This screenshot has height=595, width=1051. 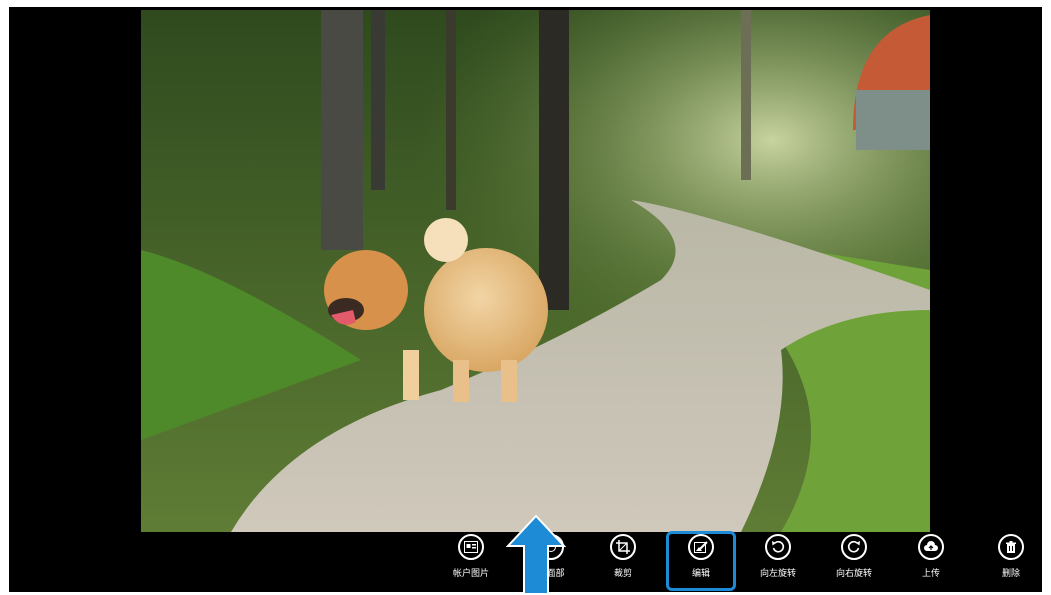 I want to click on rotate-right-label: 向右旋转, so click(x=853, y=574).